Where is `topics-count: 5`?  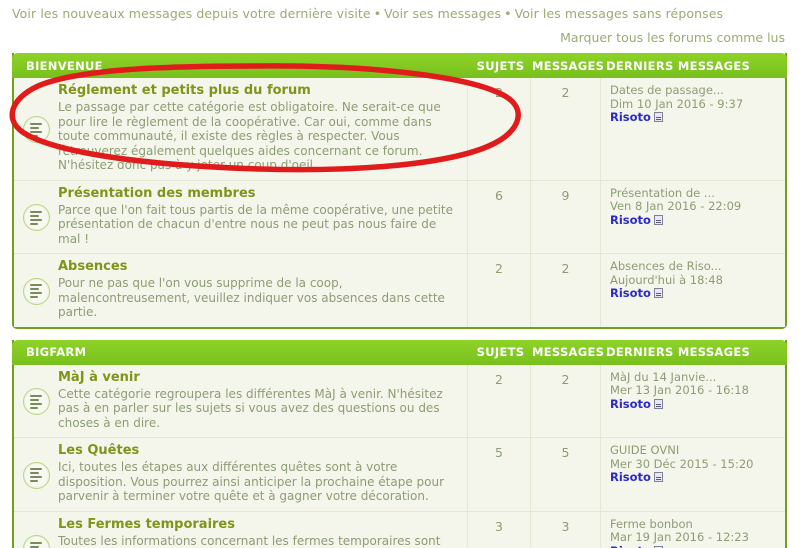
topics-count: 5 is located at coordinates (498, 474).